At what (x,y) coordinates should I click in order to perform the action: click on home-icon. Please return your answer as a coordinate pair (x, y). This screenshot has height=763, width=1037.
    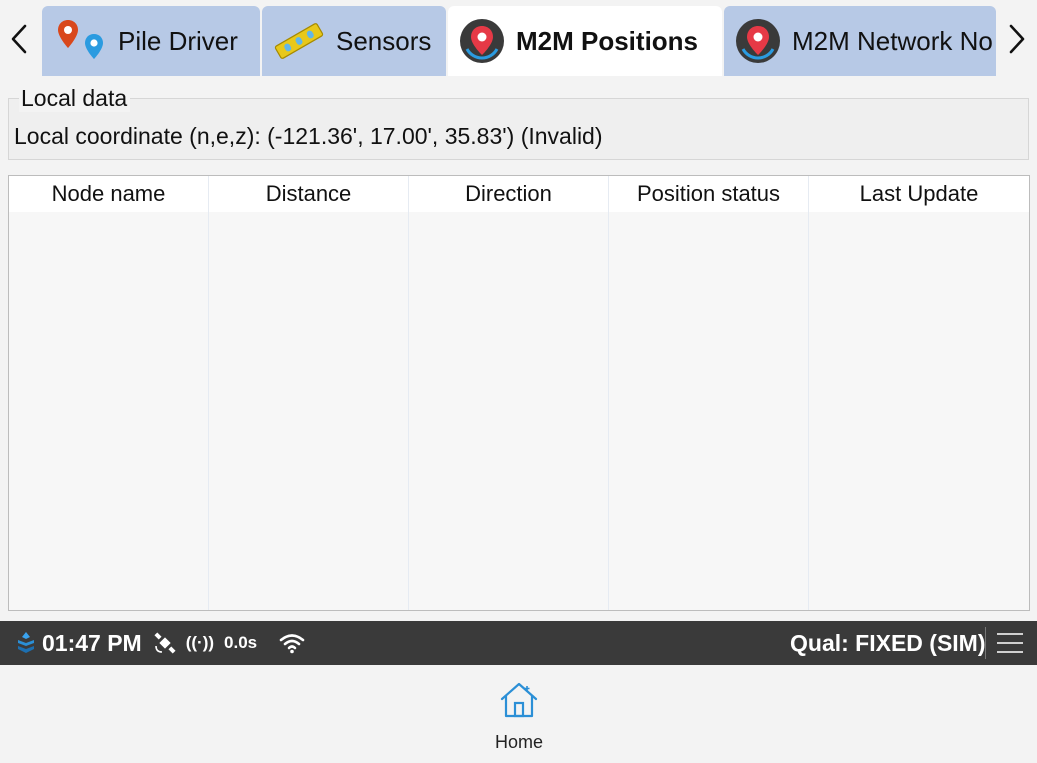
    Looking at the image, I should click on (519, 702).